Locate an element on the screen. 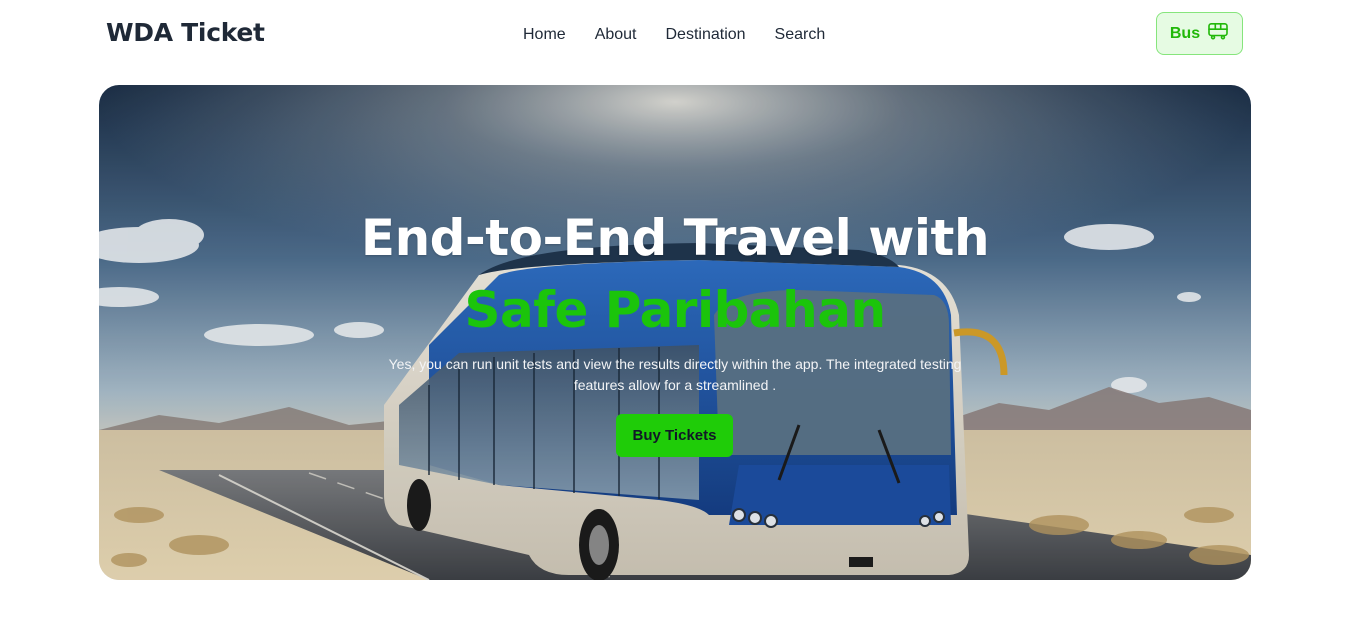 This screenshot has height=628, width=1349. buy-tickets-button: Buy Tickets is located at coordinates (674, 435).